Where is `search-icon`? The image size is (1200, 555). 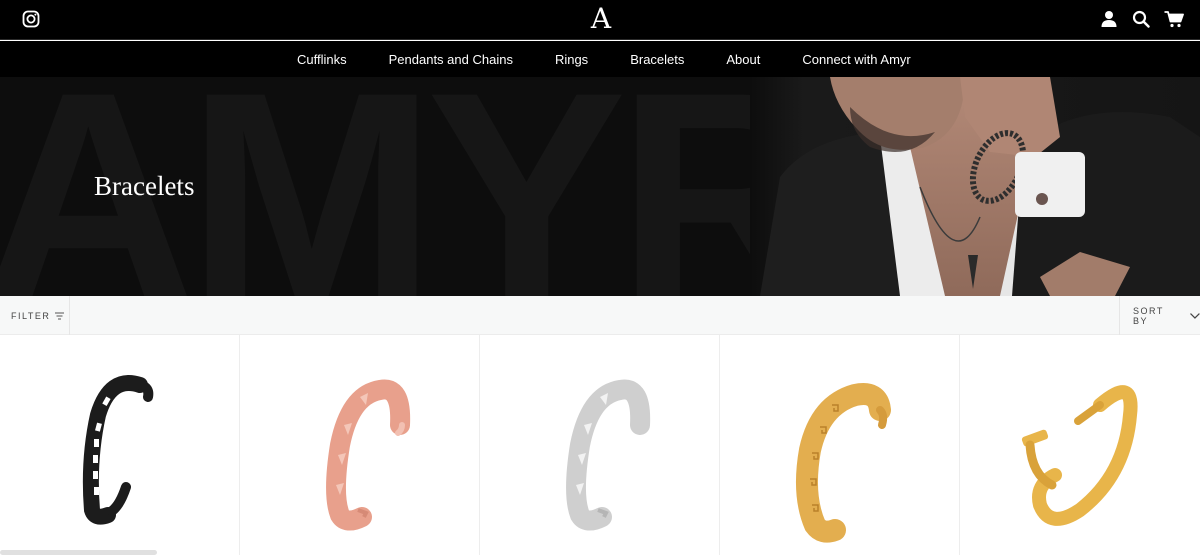
search-icon is located at coordinates (1141, 19).